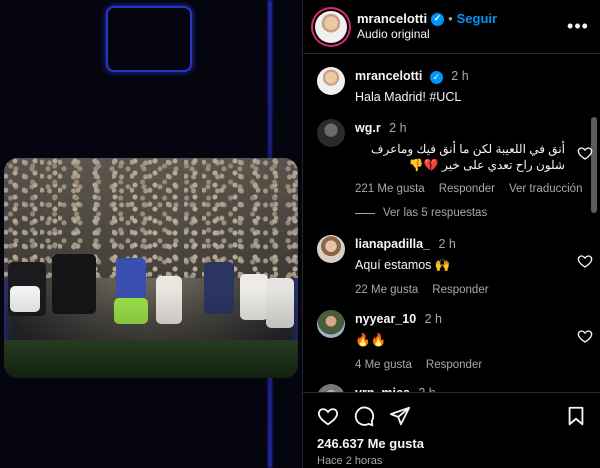 Image resolution: width=600 pixels, height=468 pixels. I want to click on post-time-ago: Hace 2 horas, so click(350, 461).